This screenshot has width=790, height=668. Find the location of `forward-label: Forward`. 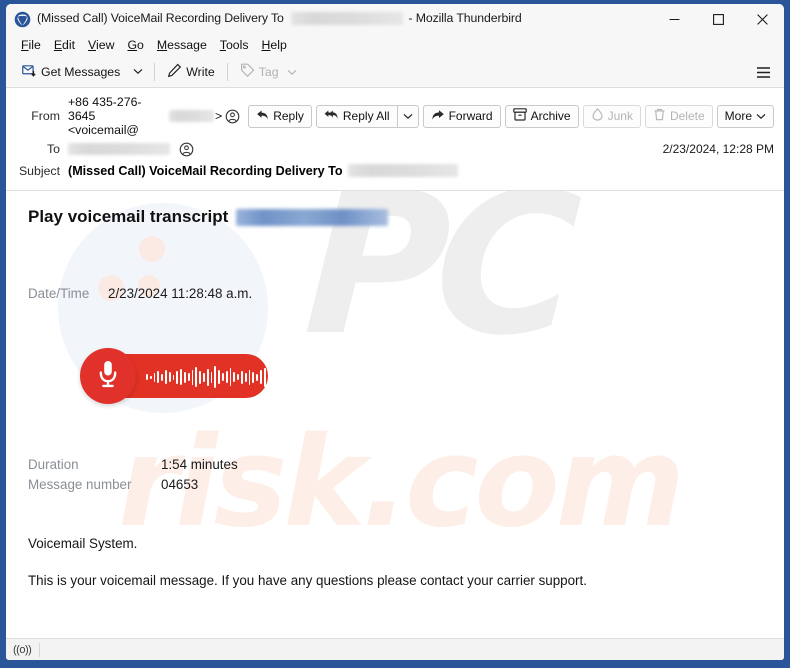

forward-label: Forward is located at coordinates (470, 116).